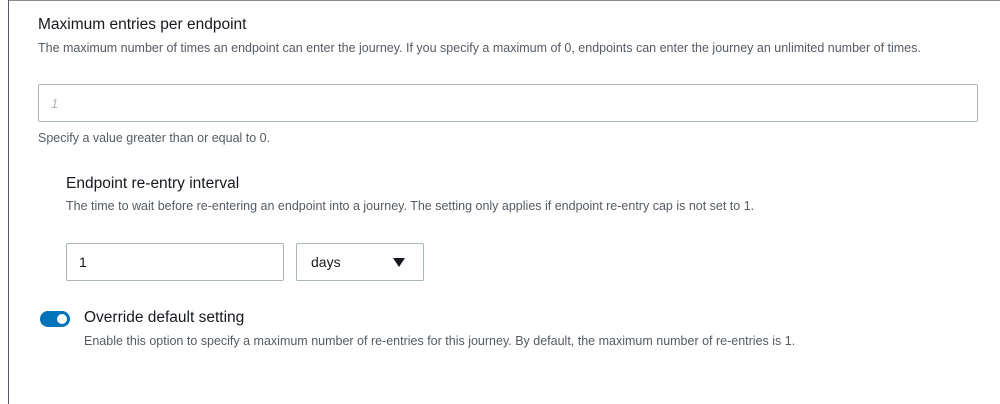  What do you see at coordinates (8, 202) in the screenshot?
I see `panel-left-border` at bounding box center [8, 202].